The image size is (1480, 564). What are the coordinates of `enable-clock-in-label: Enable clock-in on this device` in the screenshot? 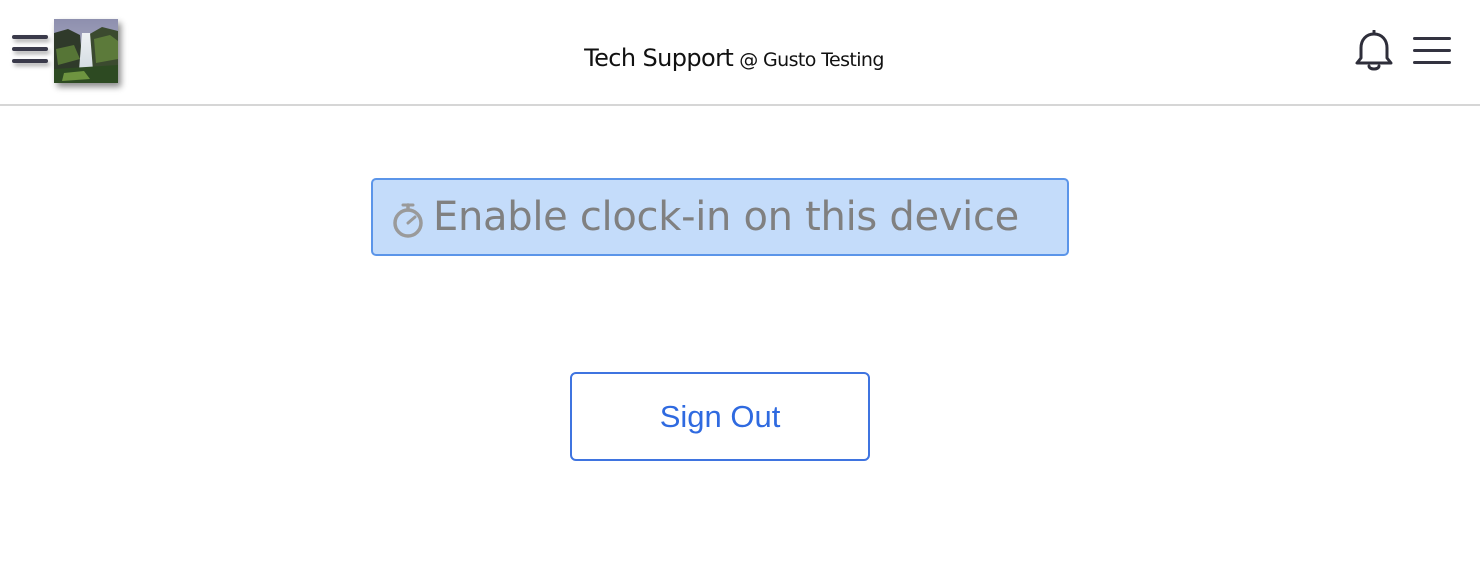 It's located at (726, 217).